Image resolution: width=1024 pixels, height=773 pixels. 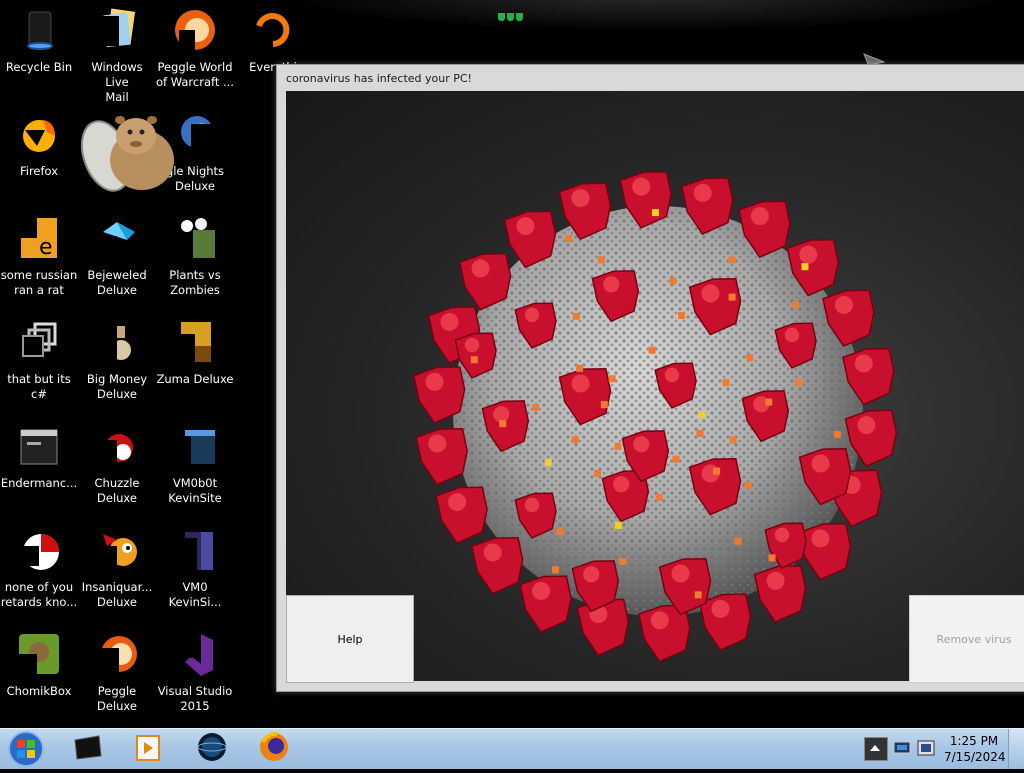 What do you see at coordinates (195, 238) in the screenshot?
I see `plants-vs-zombies-icon` at bounding box center [195, 238].